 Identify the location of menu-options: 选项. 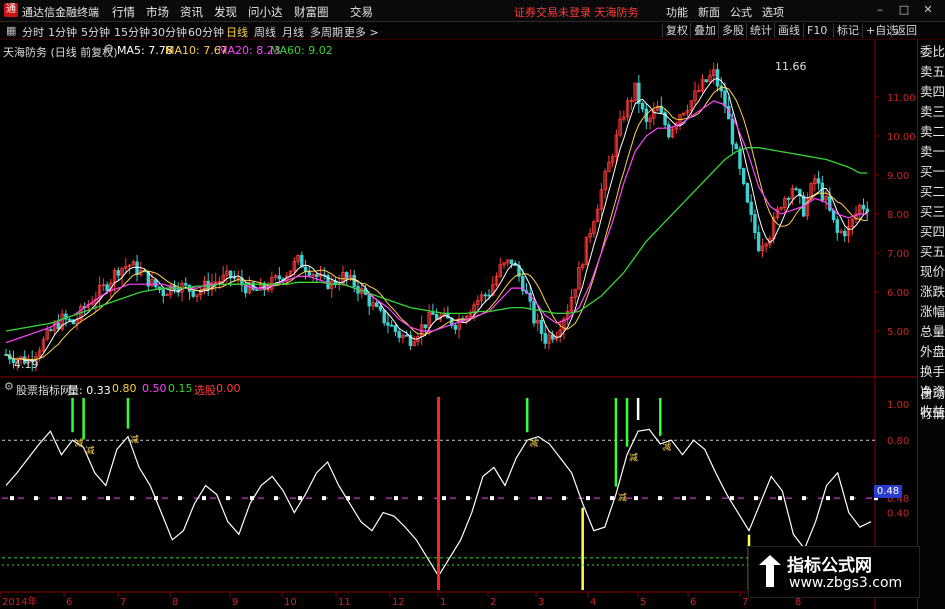
(773, 12).